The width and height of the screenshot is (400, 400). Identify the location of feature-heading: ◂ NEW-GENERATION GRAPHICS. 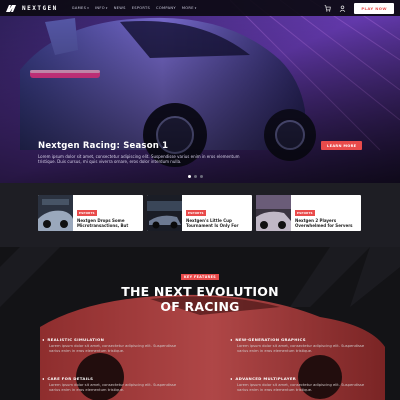
(297, 339).